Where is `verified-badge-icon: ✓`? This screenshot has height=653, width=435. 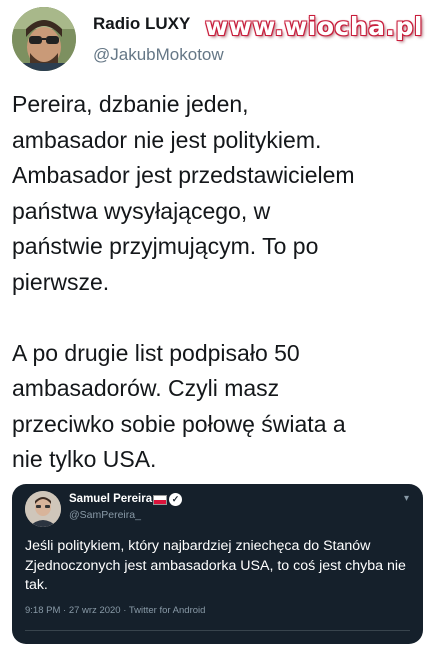 verified-badge-icon: ✓ is located at coordinates (175, 499).